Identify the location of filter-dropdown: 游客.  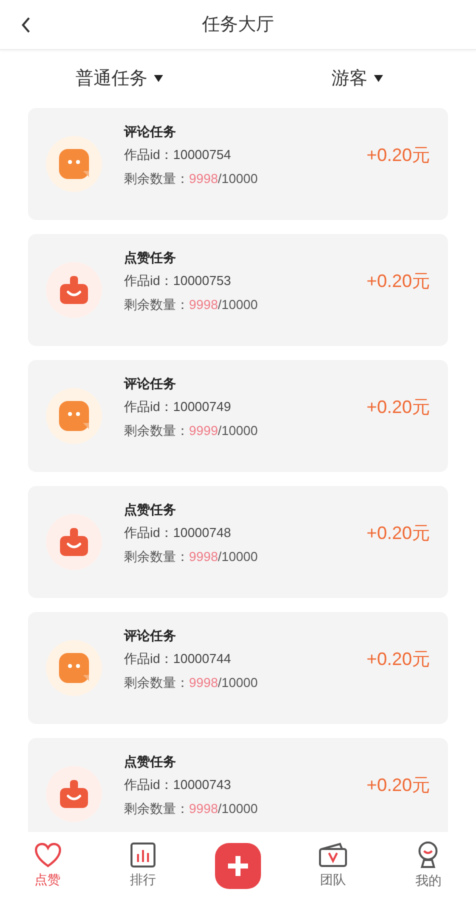
(357, 78).